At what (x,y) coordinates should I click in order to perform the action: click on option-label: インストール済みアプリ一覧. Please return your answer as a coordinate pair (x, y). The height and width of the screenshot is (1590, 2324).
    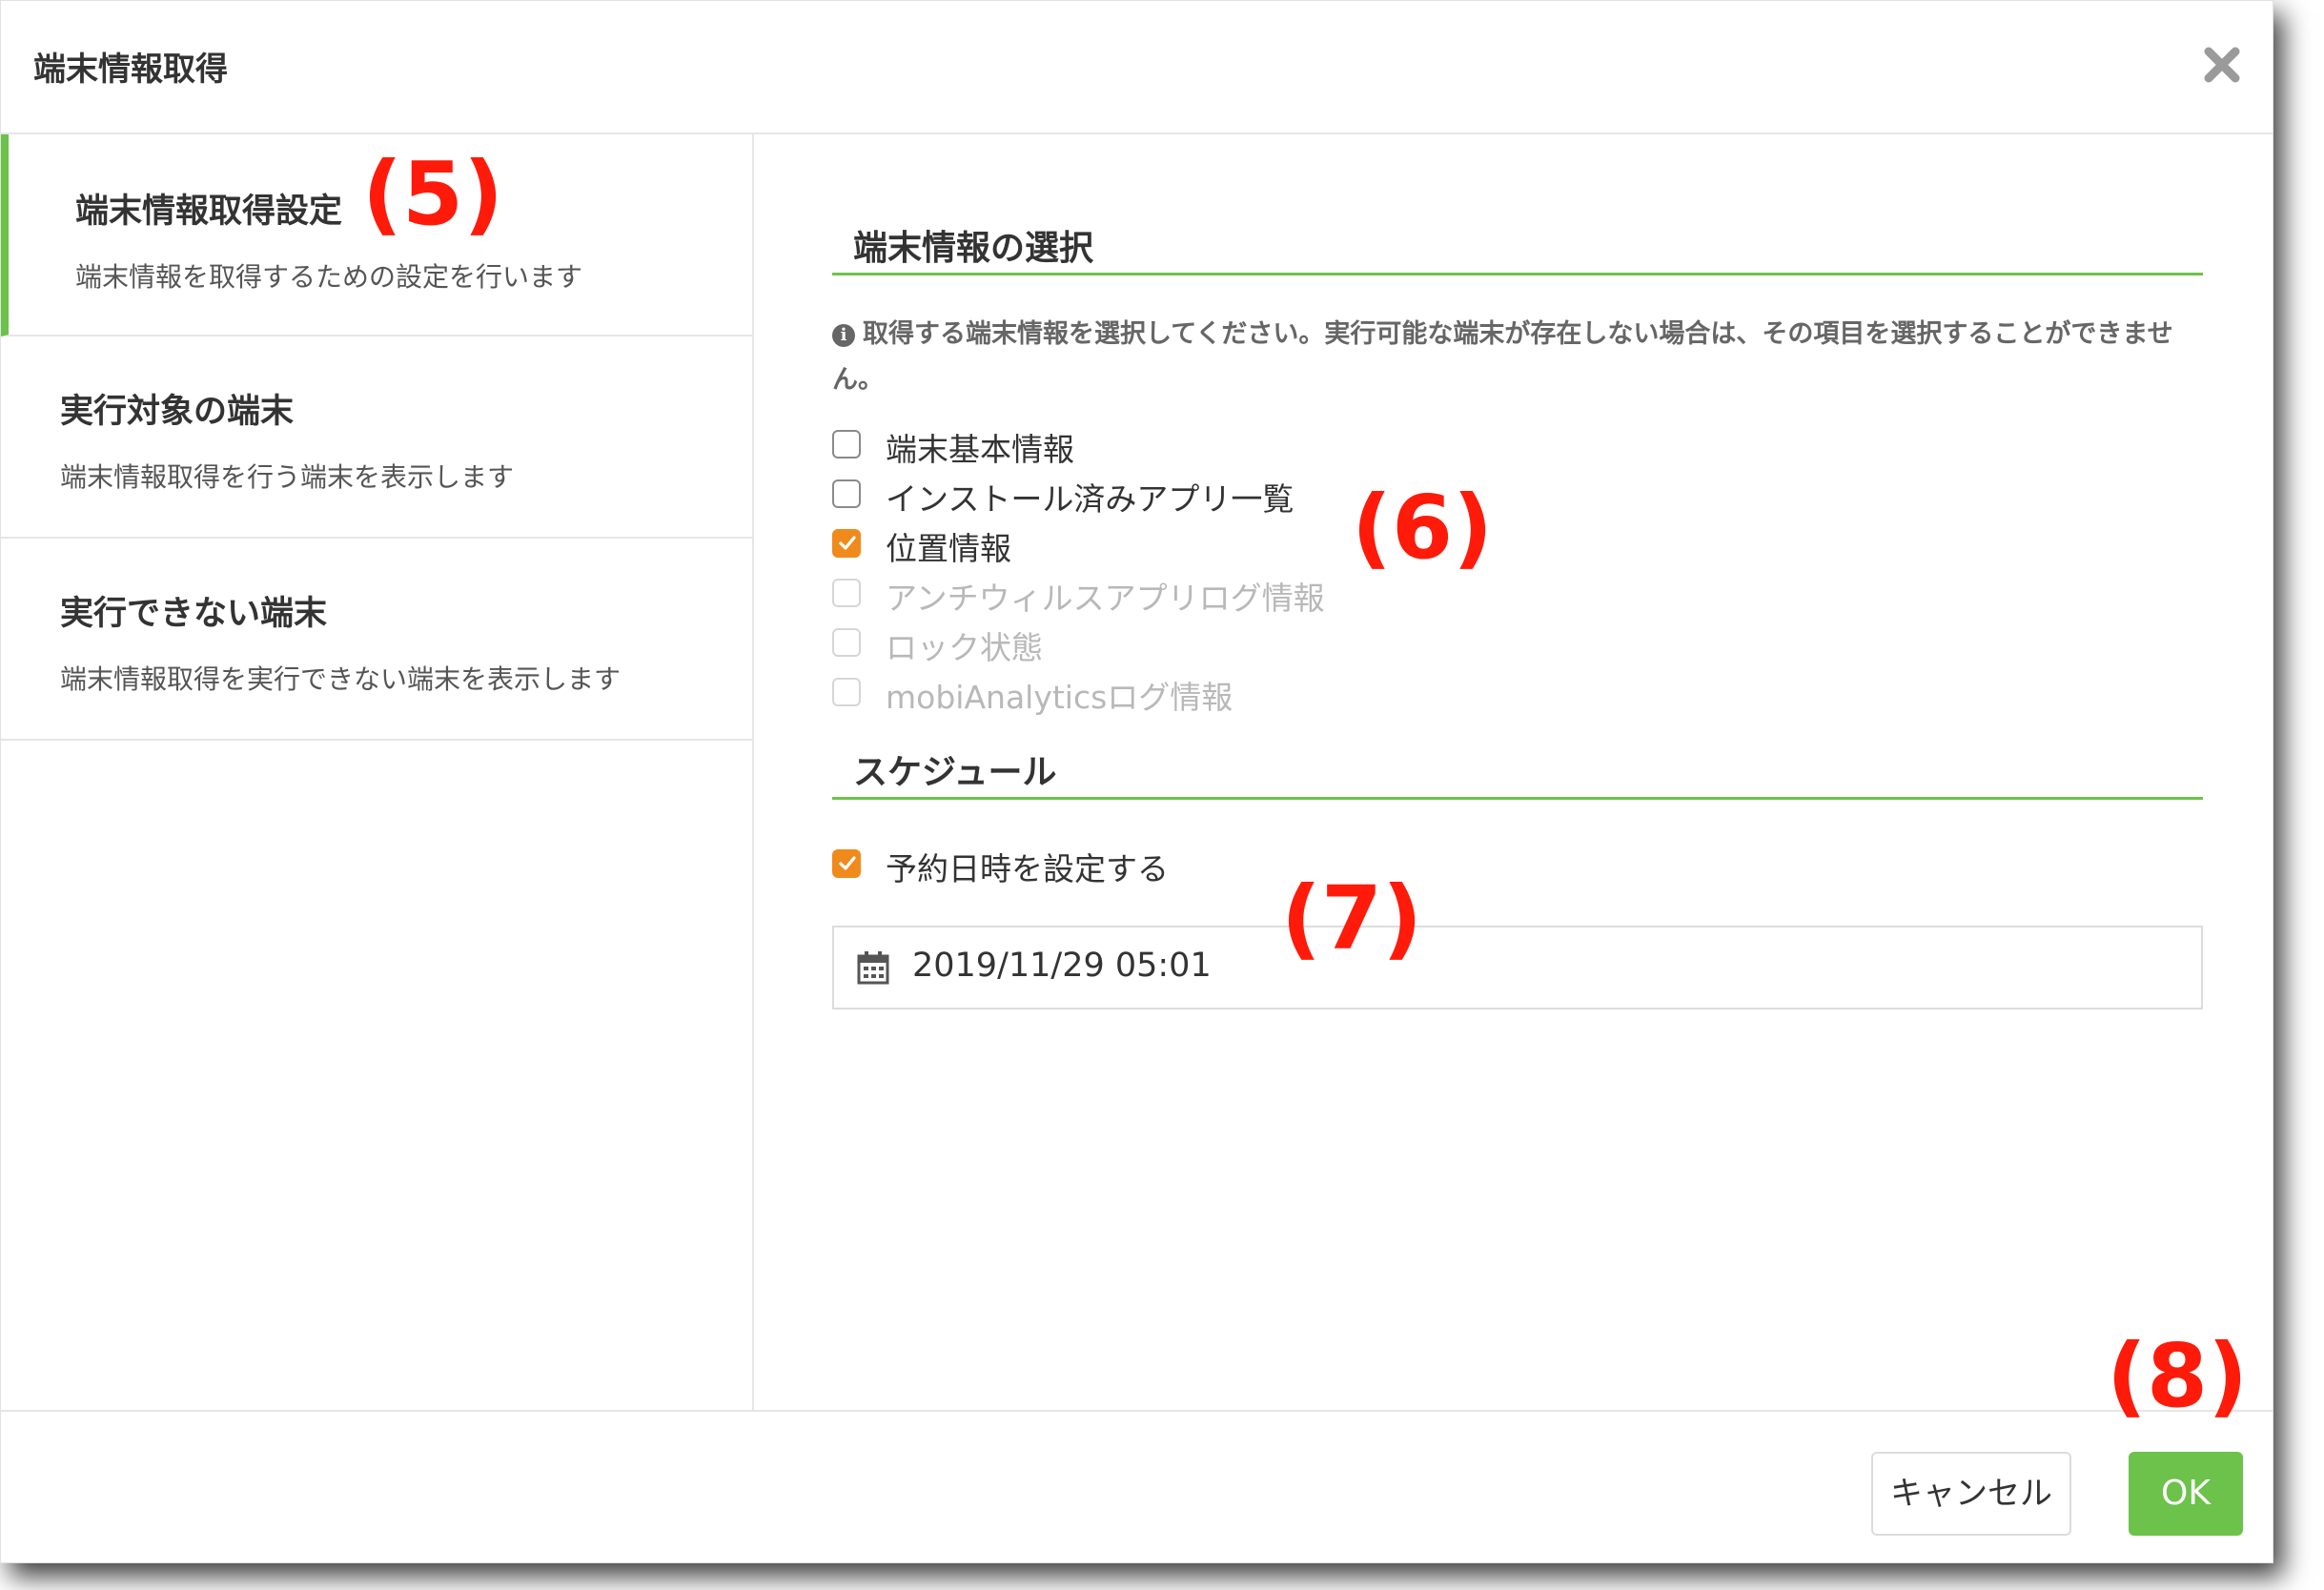
    Looking at the image, I should click on (1090, 499).